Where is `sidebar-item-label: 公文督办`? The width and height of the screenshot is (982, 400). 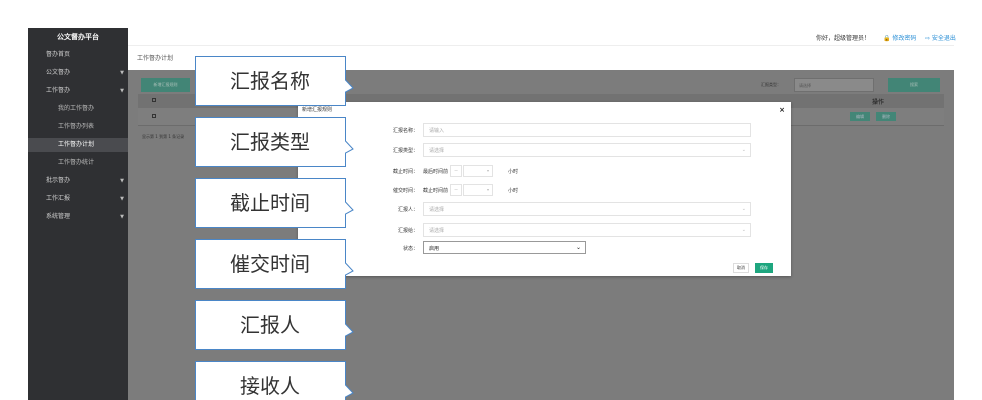 sidebar-item-label: 公文督办 is located at coordinates (58, 72).